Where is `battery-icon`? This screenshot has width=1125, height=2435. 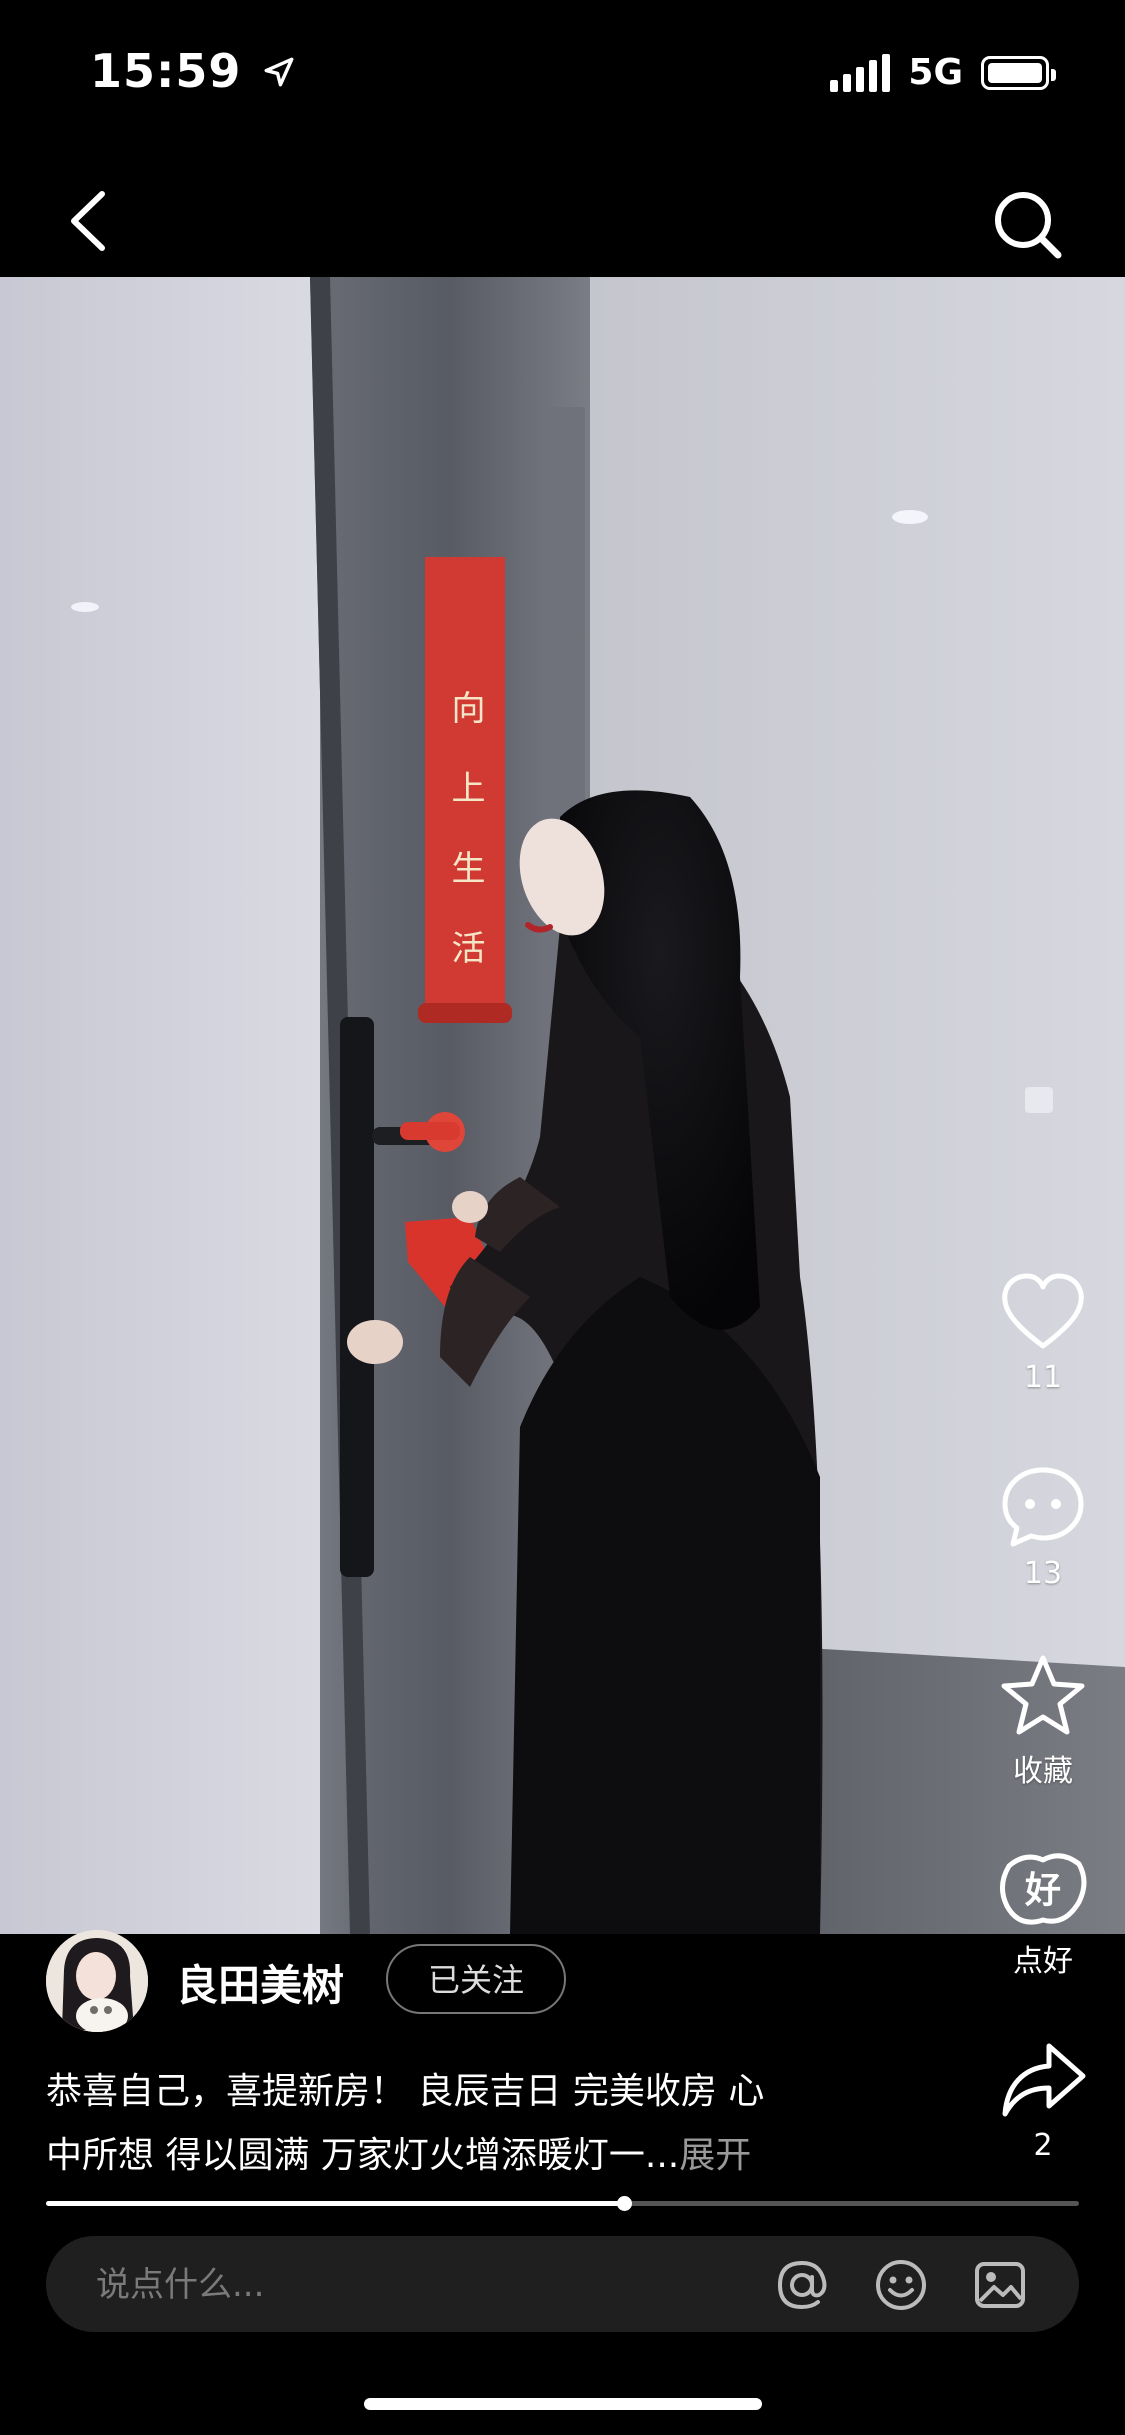 battery-icon is located at coordinates (1018, 72).